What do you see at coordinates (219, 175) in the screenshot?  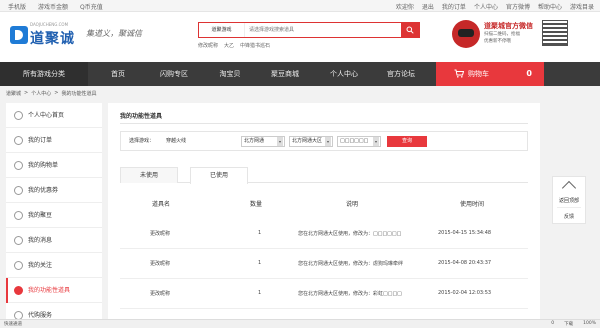 I see `tab-used: 已使用` at bounding box center [219, 175].